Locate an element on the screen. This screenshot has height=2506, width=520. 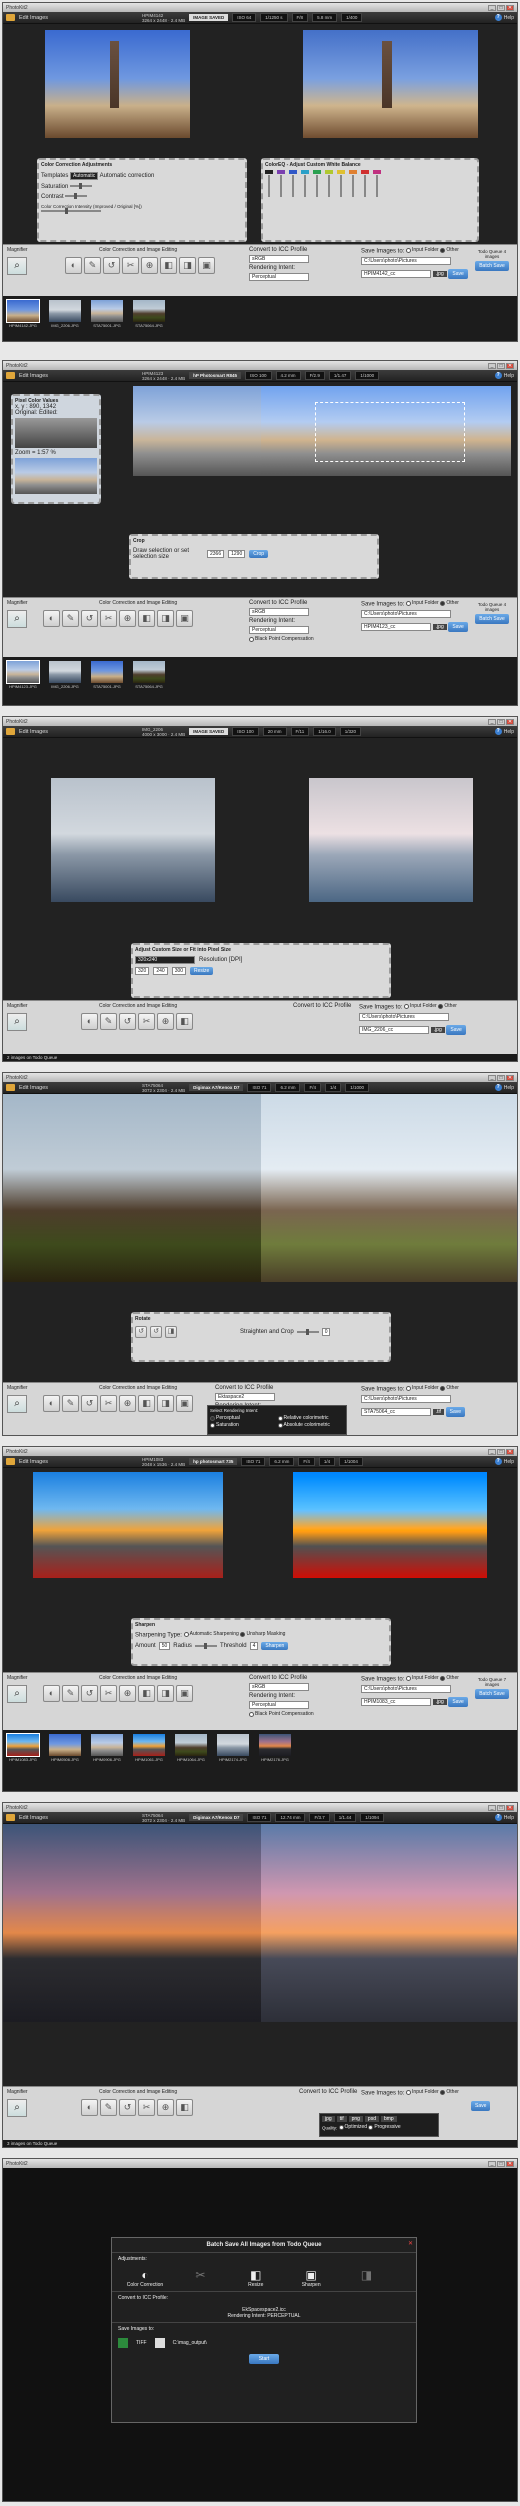
templates-select: Automatic is located at coordinates (84, 176).